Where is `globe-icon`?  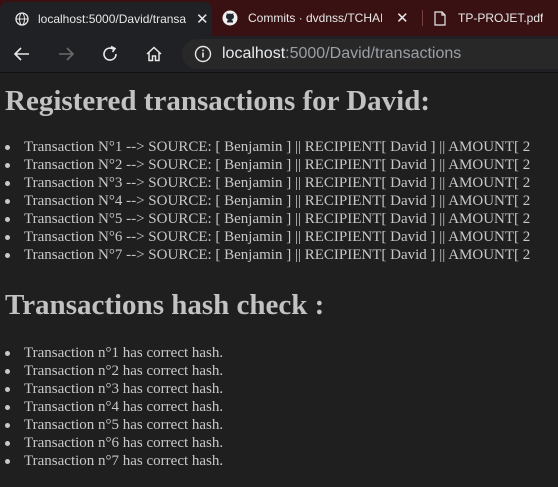 globe-icon is located at coordinates (22, 19).